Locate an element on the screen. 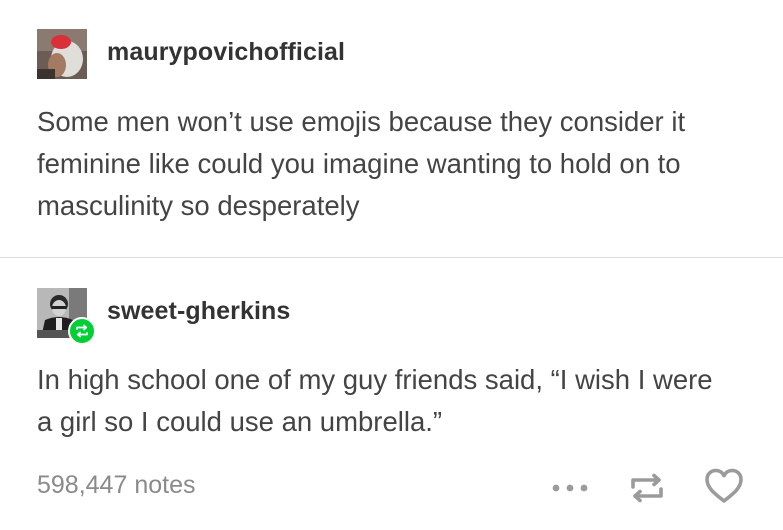 The image size is (783, 530). reblog-button is located at coordinates (647, 488).